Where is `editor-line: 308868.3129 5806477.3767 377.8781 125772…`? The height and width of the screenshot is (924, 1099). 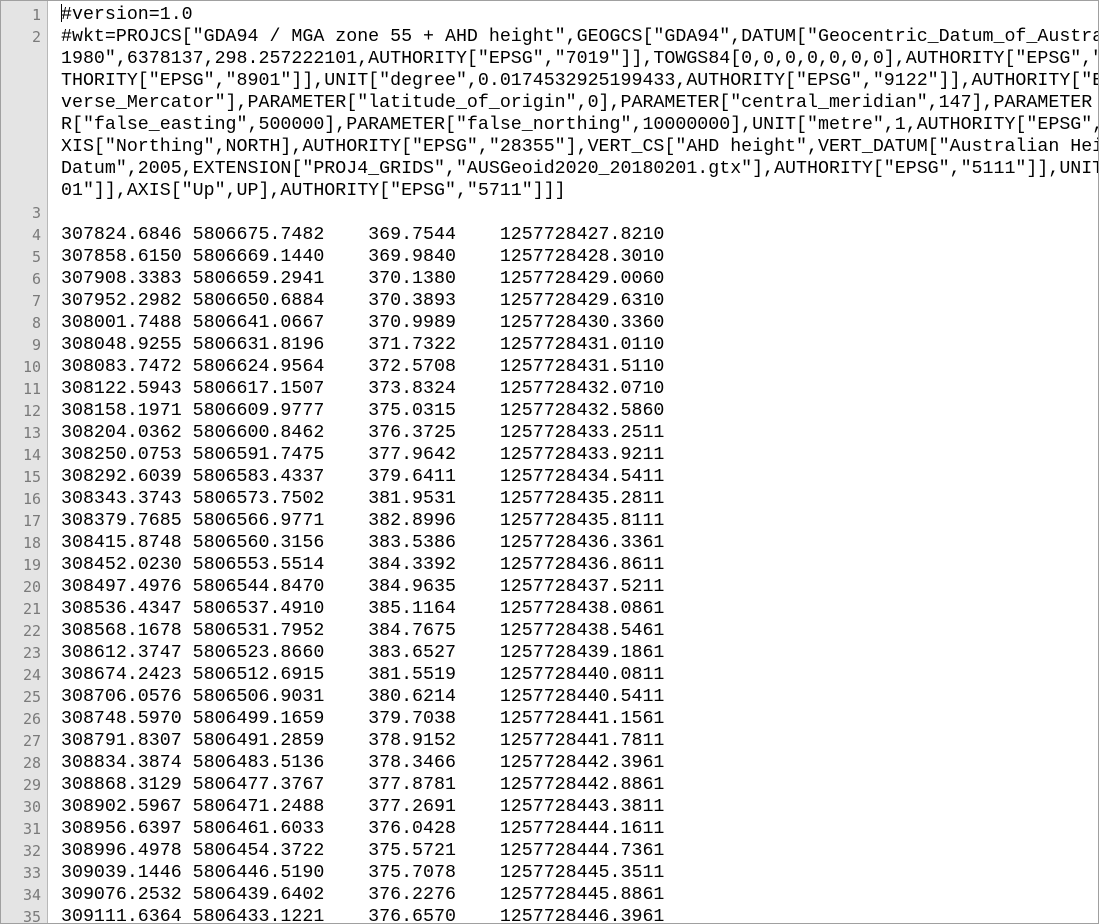
editor-line: 308868.3129 5806477.3767 377.8781 125772… is located at coordinates (579, 785).